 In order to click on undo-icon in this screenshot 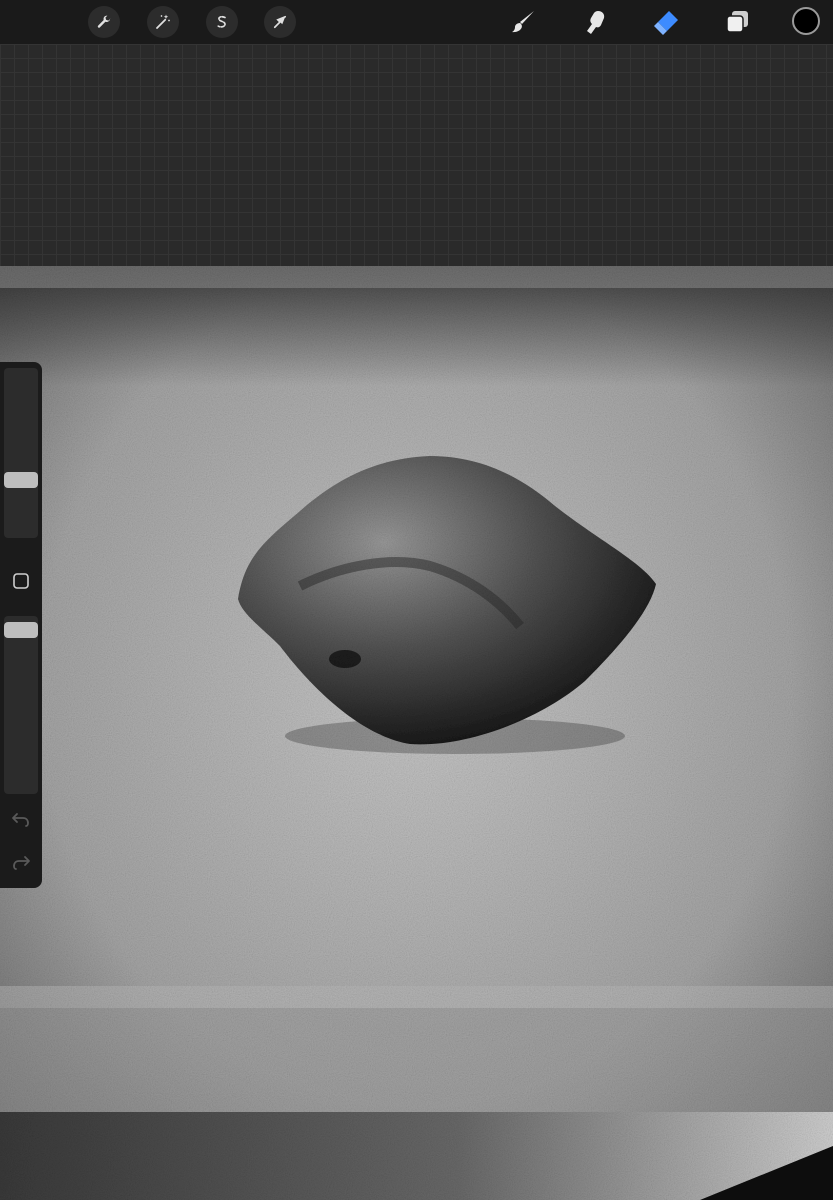, I will do `click(20, 820)`.